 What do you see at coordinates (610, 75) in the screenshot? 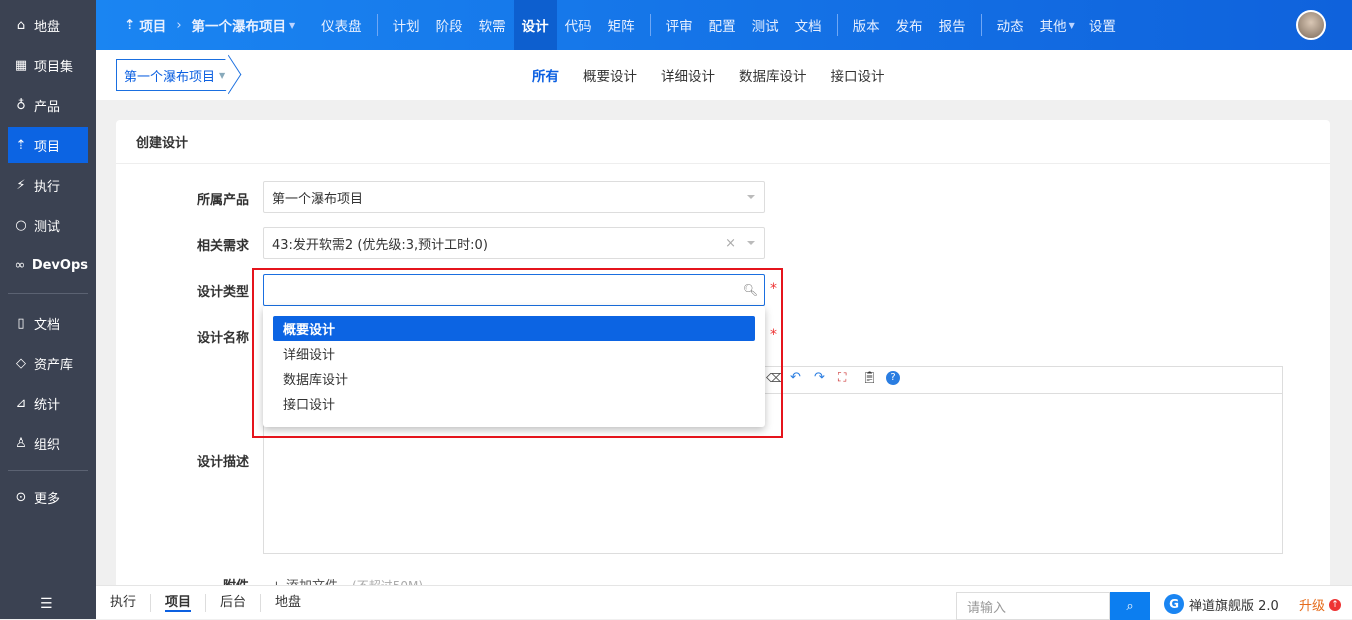
I see `tab-hld: 概要设计` at bounding box center [610, 75].